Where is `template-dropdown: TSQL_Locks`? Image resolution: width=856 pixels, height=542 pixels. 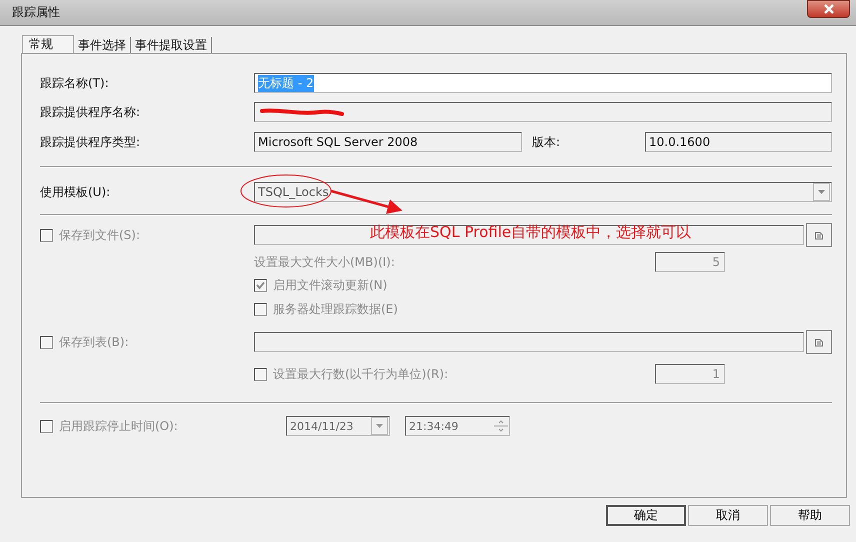
template-dropdown: TSQL_Locks is located at coordinates (543, 192).